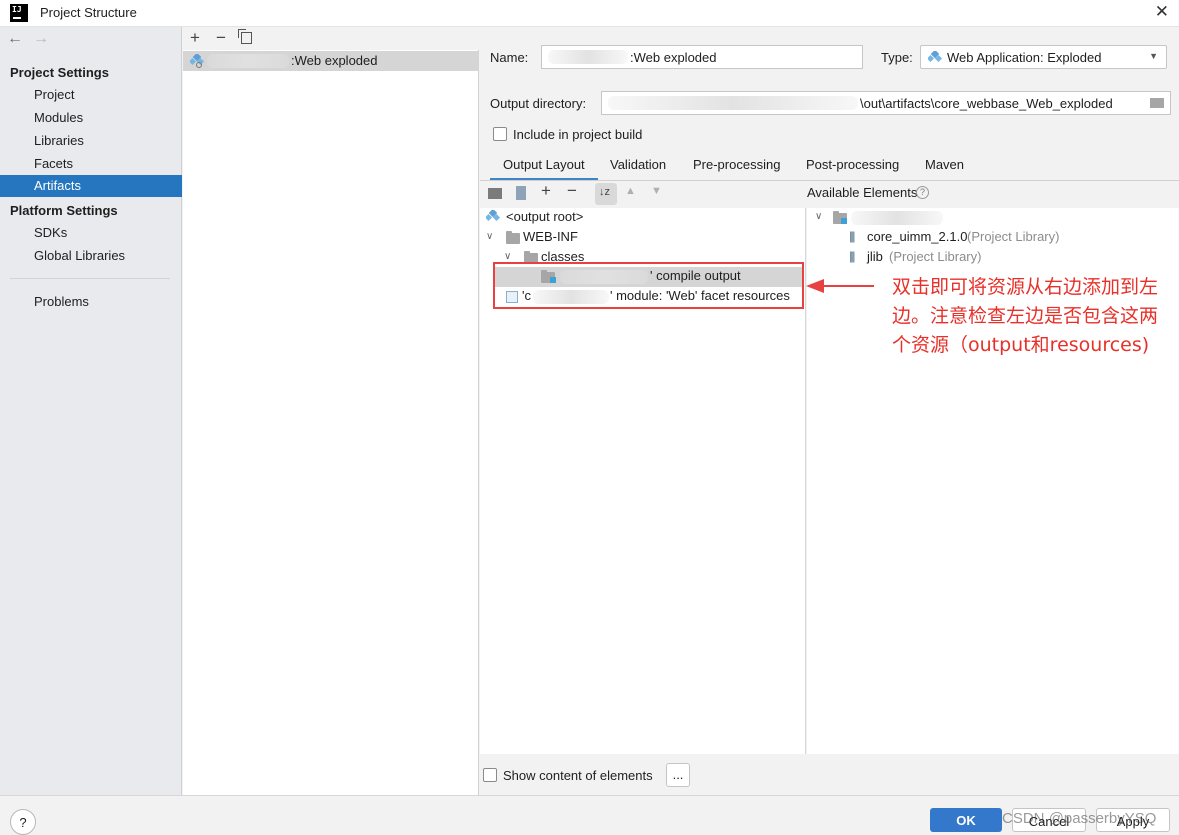 This screenshot has width=1179, height=835. What do you see at coordinates (922, 192) in the screenshot?
I see `help-icon: ?` at bounding box center [922, 192].